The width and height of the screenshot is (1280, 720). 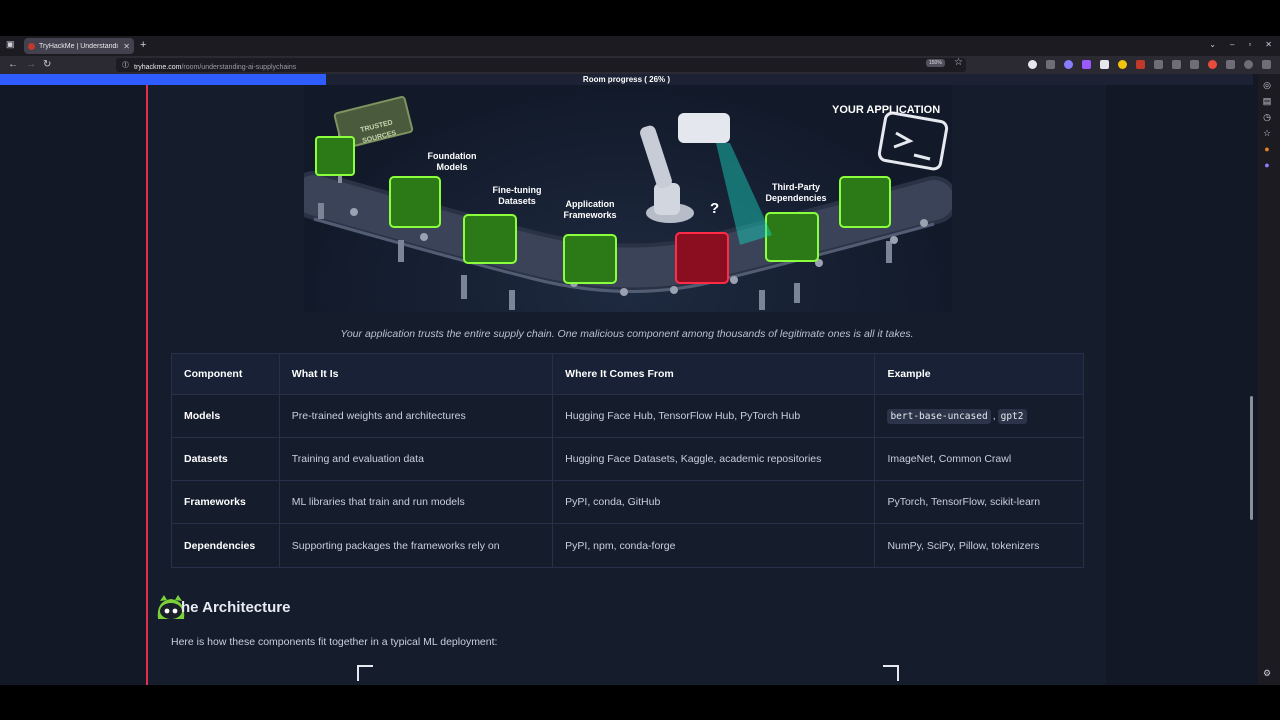 What do you see at coordinates (1266, 64) in the screenshot?
I see `menu-icon` at bounding box center [1266, 64].